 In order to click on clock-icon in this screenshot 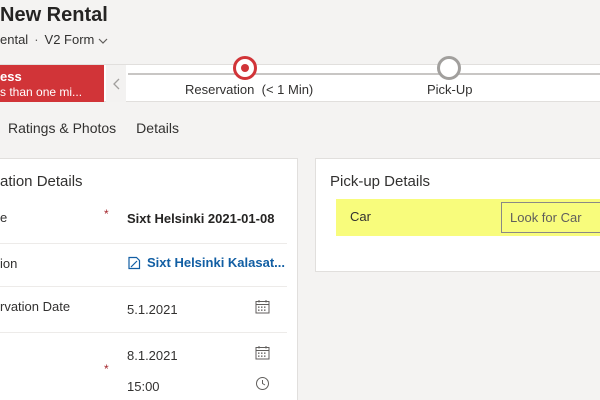, I will do `click(262, 383)`.